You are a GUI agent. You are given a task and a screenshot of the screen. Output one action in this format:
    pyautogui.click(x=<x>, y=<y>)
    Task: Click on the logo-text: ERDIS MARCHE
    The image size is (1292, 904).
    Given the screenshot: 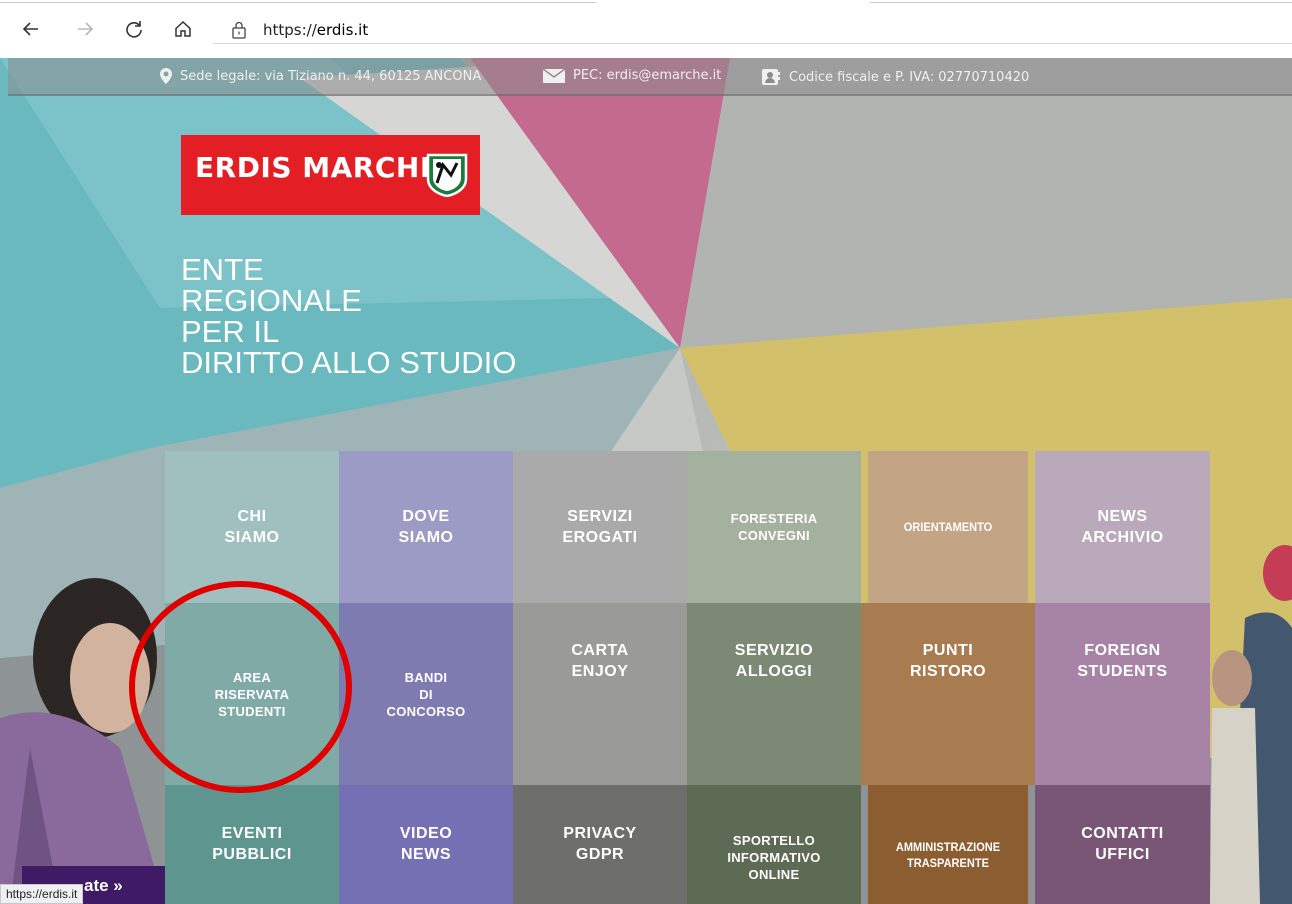 What is the action you would take?
    pyautogui.click(x=317, y=167)
    